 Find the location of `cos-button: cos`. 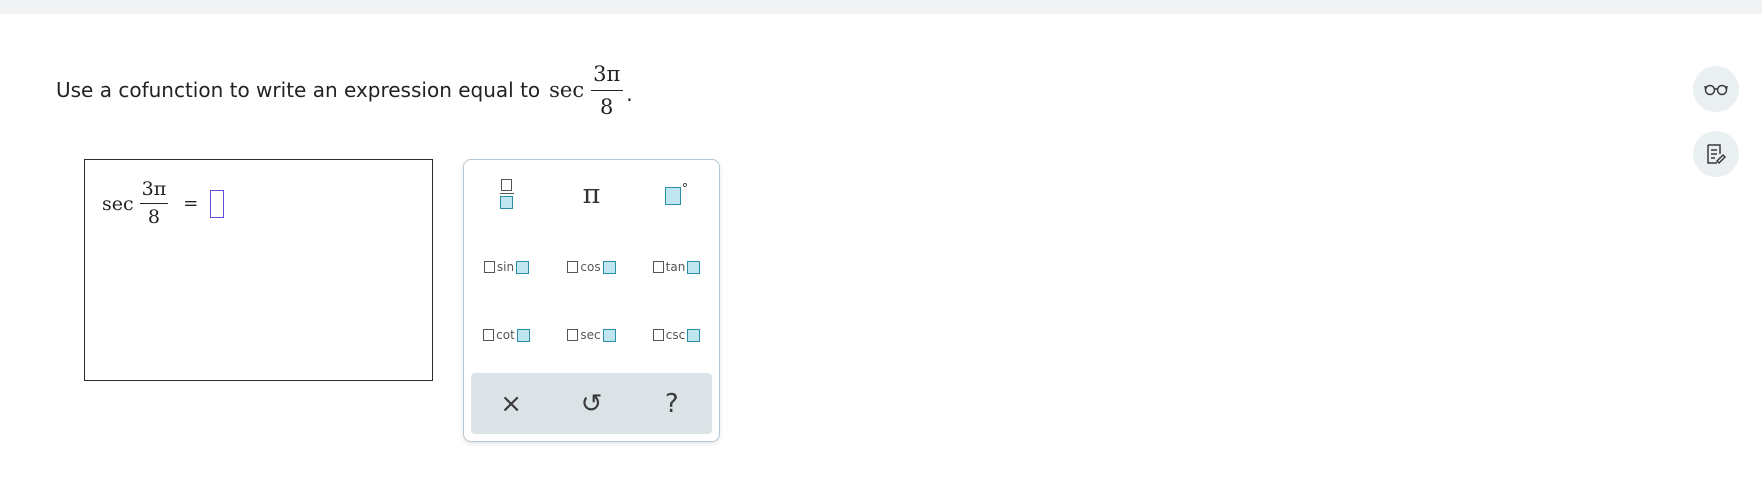

cos-button: cos is located at coordinates (591, 267).